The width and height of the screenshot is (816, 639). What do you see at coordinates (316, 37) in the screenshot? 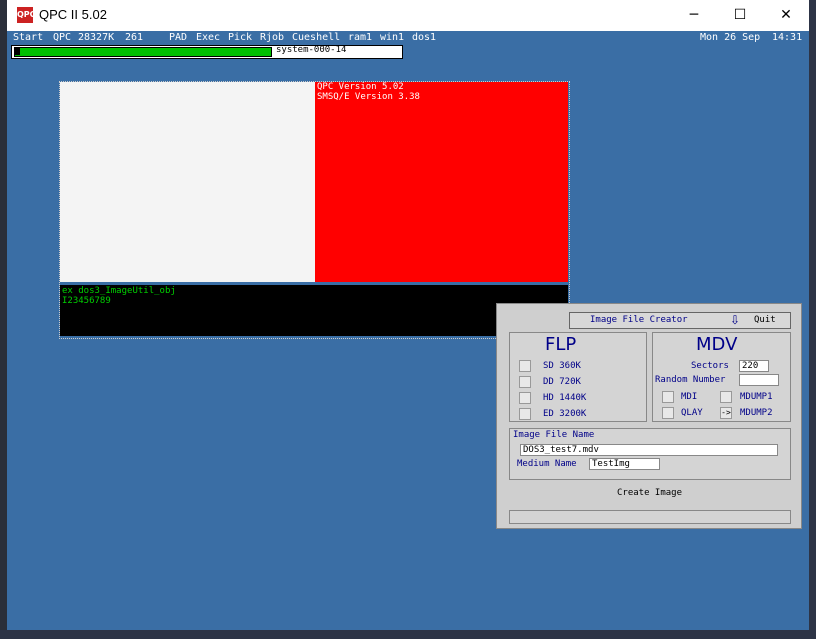
I see `menu-cueshell: Cueshell` at bounding box center [316, 37].